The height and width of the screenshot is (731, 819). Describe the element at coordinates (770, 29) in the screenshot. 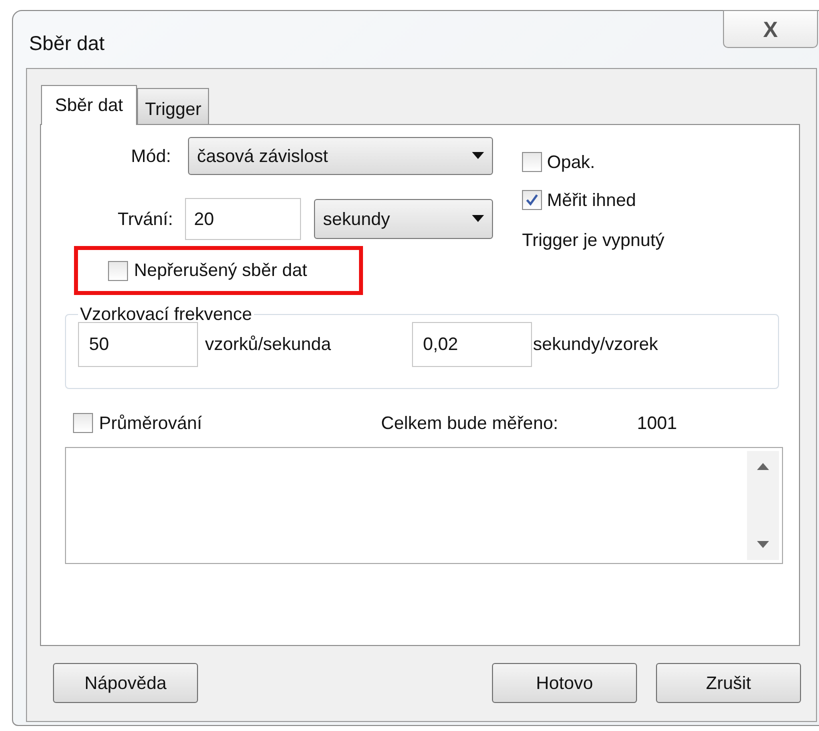

I see `close-button: X` at that location.